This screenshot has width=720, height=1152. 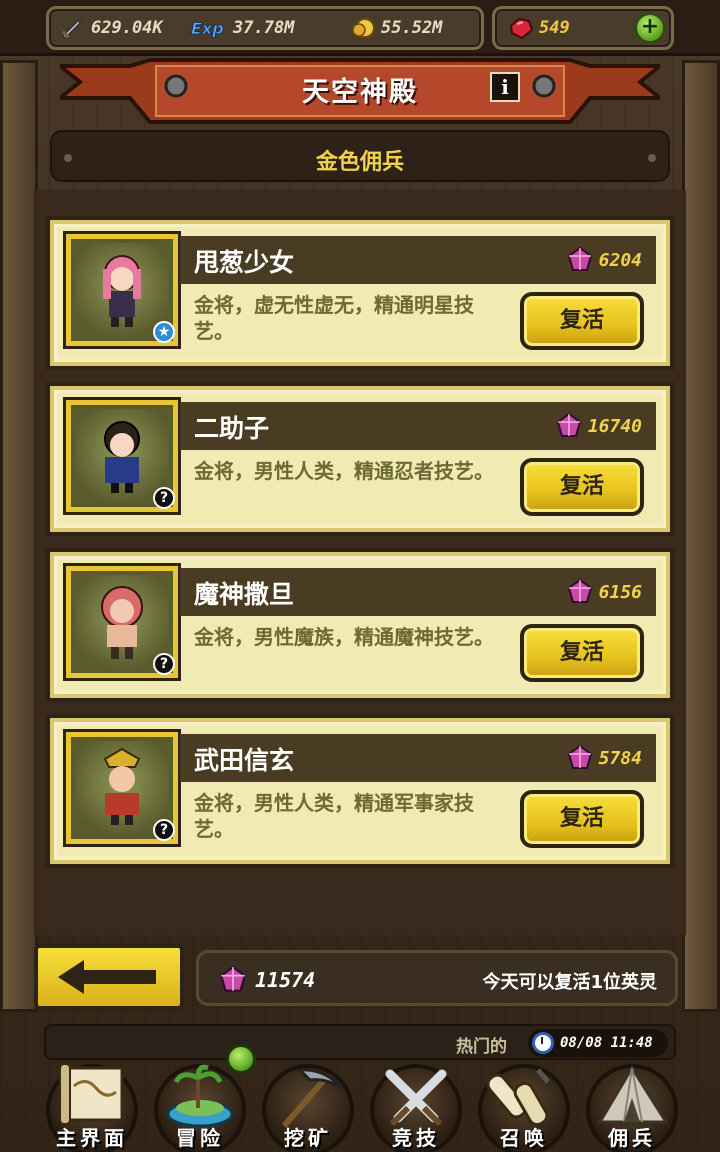 I want to click on exp-value: 37.78M, so click(x=264, y=28).